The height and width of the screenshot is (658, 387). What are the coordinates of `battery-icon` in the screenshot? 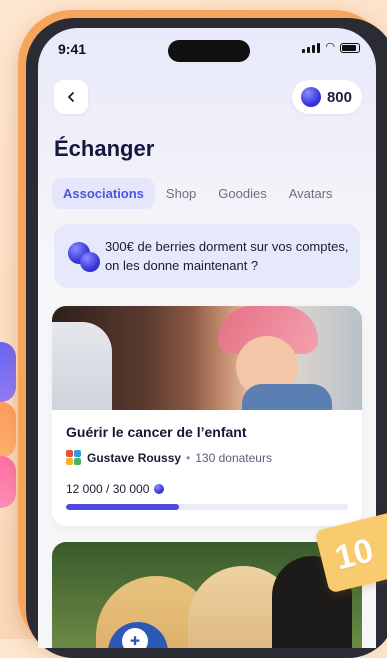 It's located at (350, 47).